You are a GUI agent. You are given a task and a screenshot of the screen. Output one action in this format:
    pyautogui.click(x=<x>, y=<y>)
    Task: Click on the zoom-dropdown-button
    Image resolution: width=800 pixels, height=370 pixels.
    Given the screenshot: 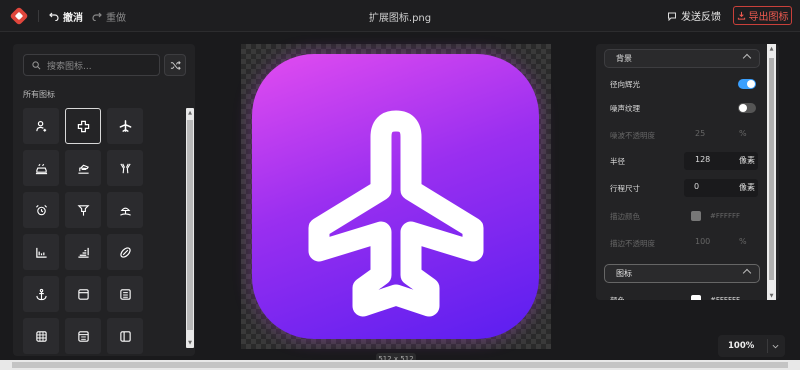 What is the action you would take?
    pyautogui.click(x=775, y=346)
    